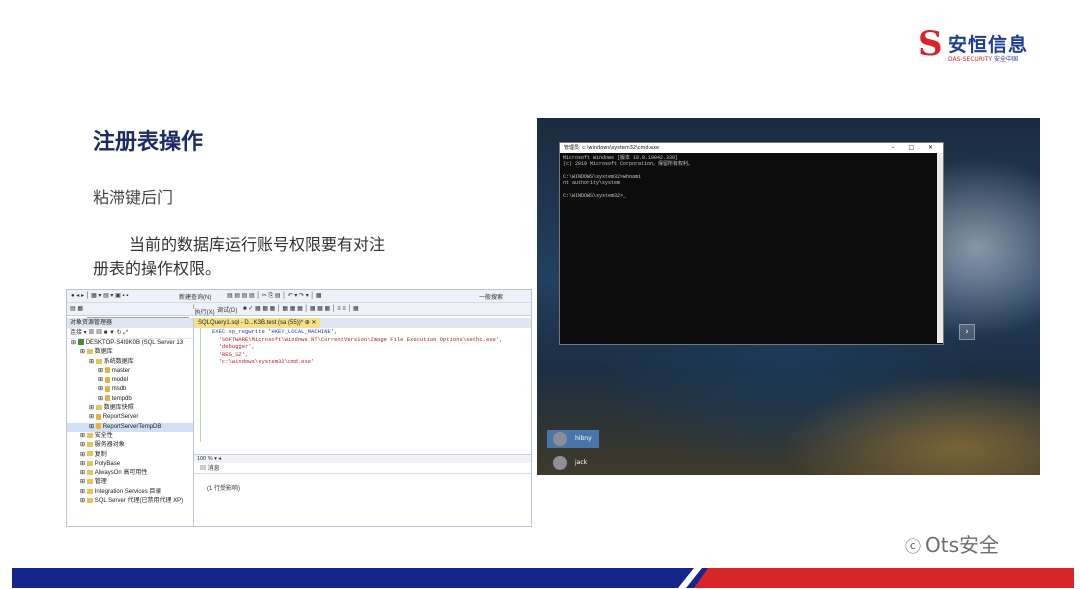 The image size is (1080, 589). What do you see at coordinates (227, 309) in the screenshot?
I see `debug-button: 调试(D)` at bounding box center [227, 309].